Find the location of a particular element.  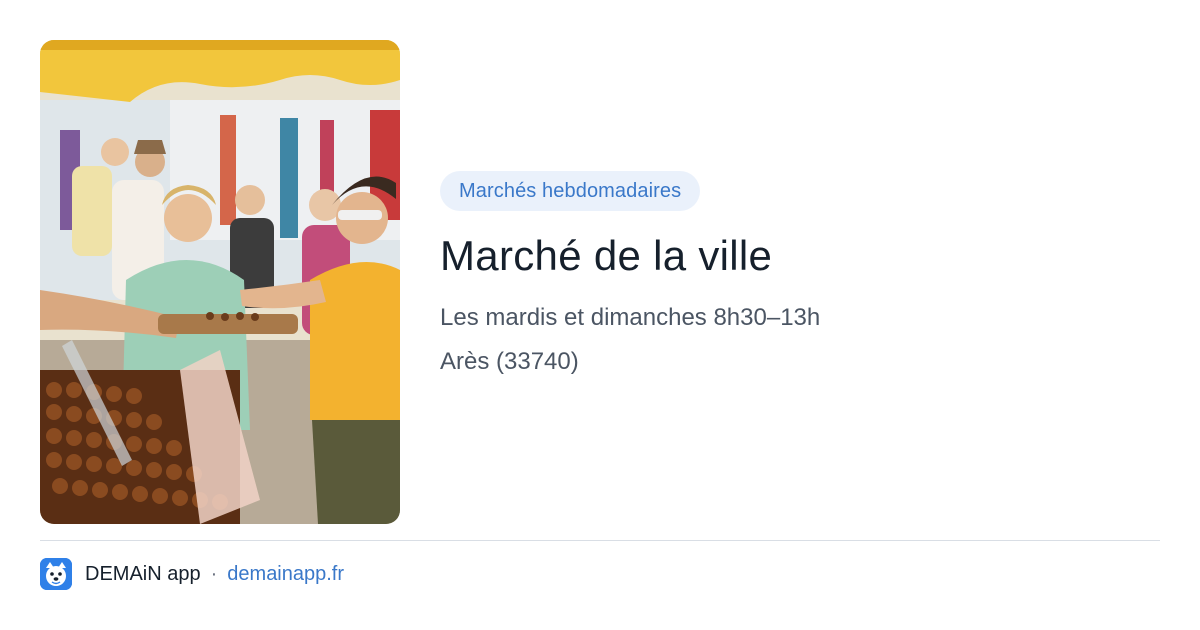

event-schedule: Les mardis et dimanches 8h30–13h is located at coordinates (630, 317).